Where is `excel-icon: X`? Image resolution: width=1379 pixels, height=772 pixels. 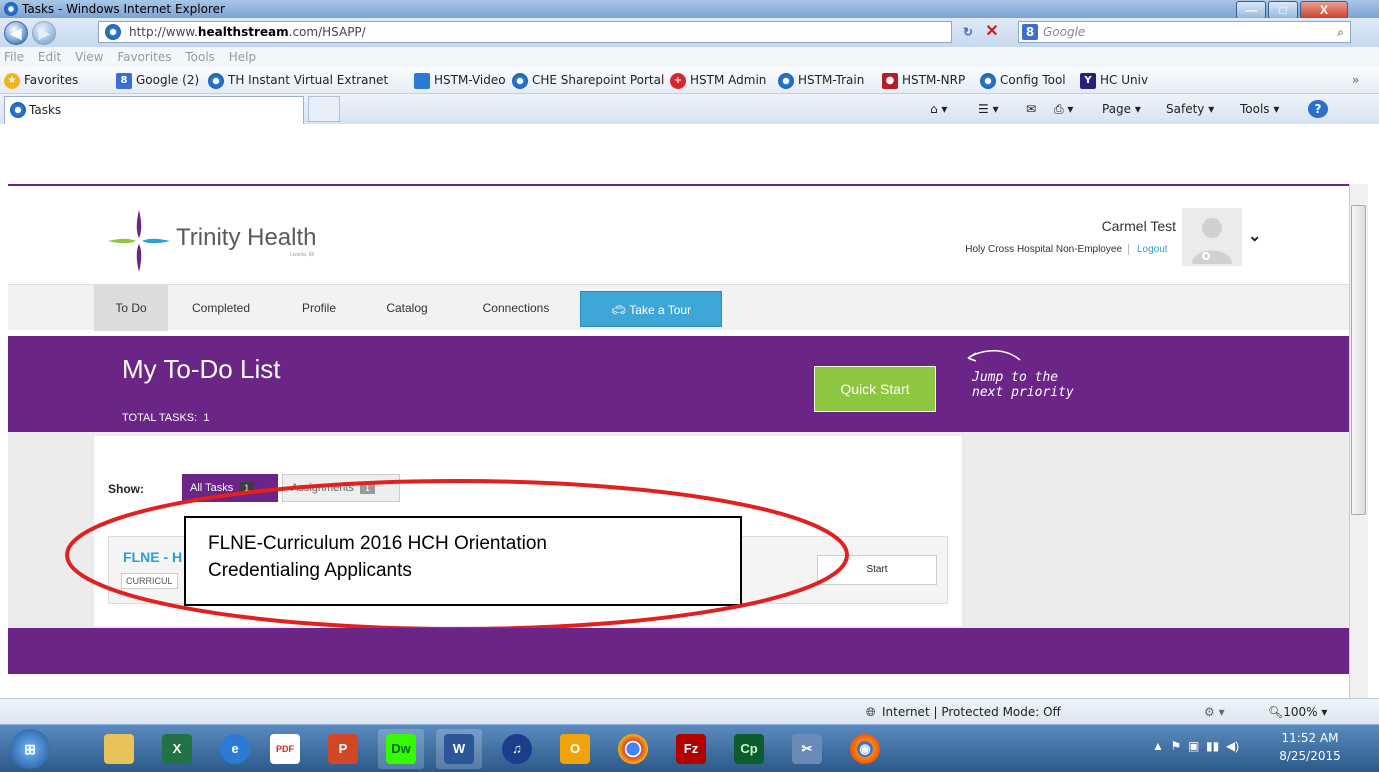
excel-icon: X is located at coordinates (177, 749).